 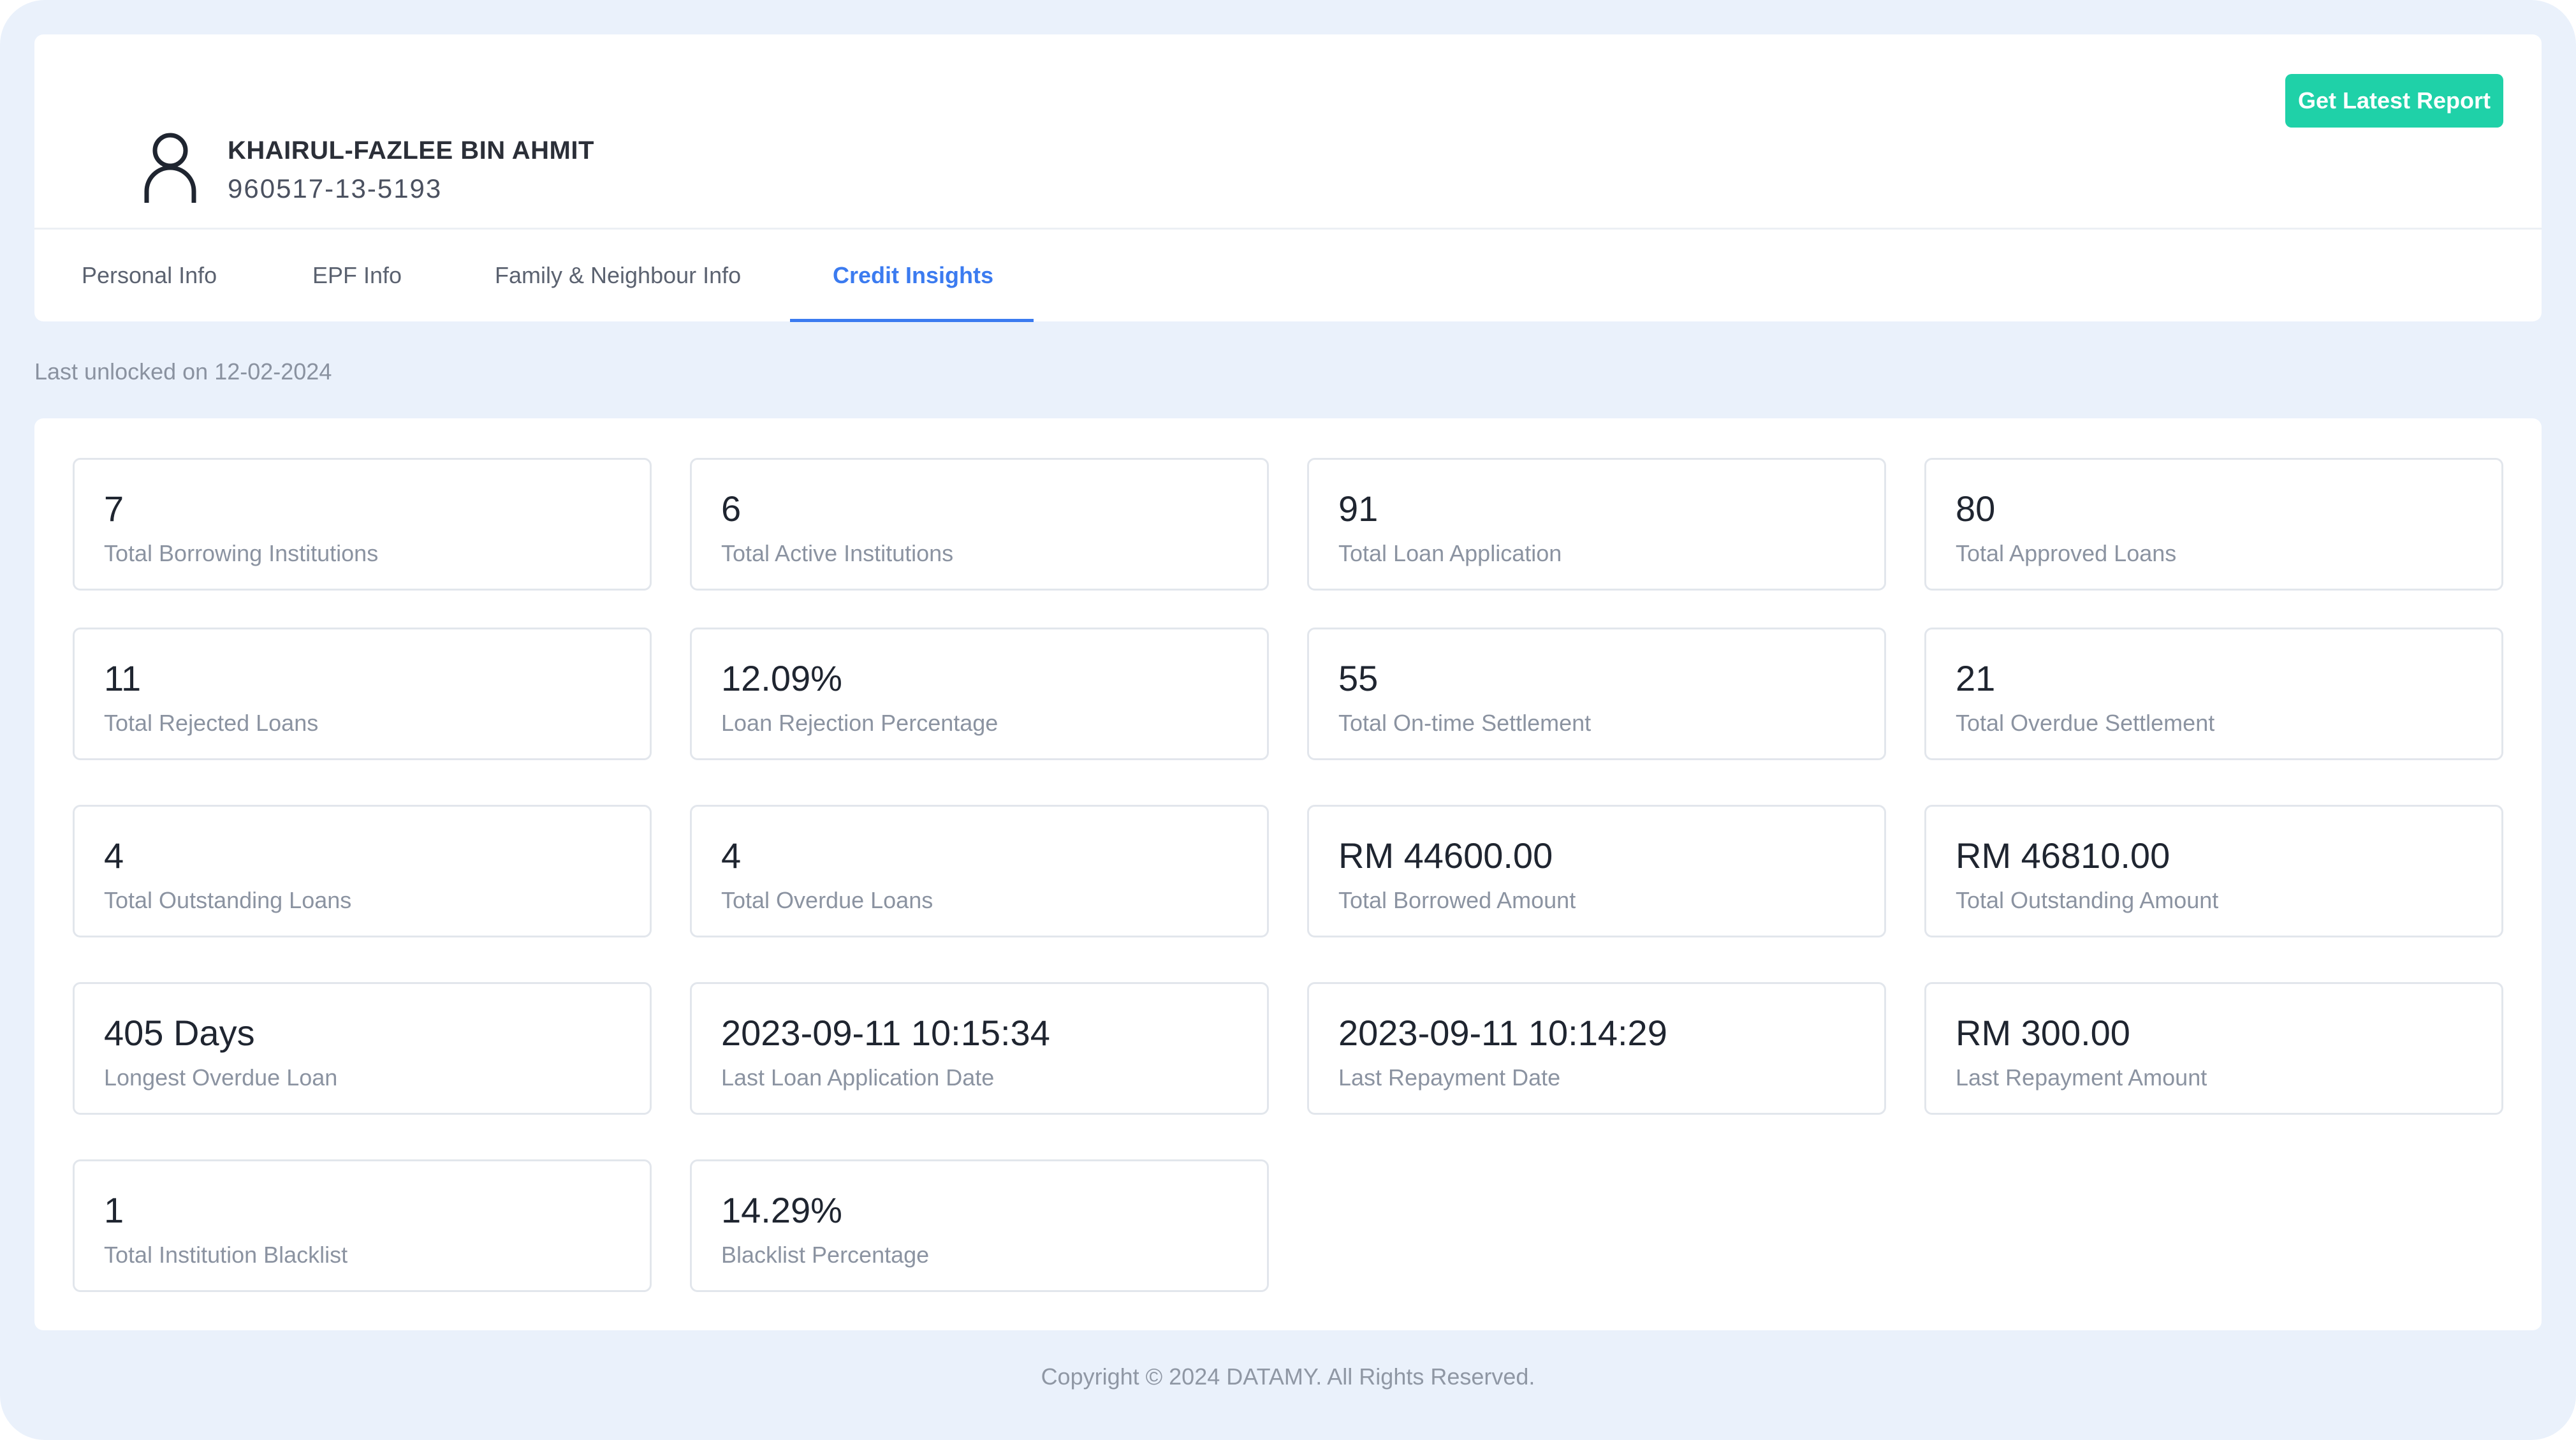 What do you see at coordinates (2394, 101) in the screenshot?
I see `get-latest-report-button: Get Latest Report` at bounding box center [2394, 101].